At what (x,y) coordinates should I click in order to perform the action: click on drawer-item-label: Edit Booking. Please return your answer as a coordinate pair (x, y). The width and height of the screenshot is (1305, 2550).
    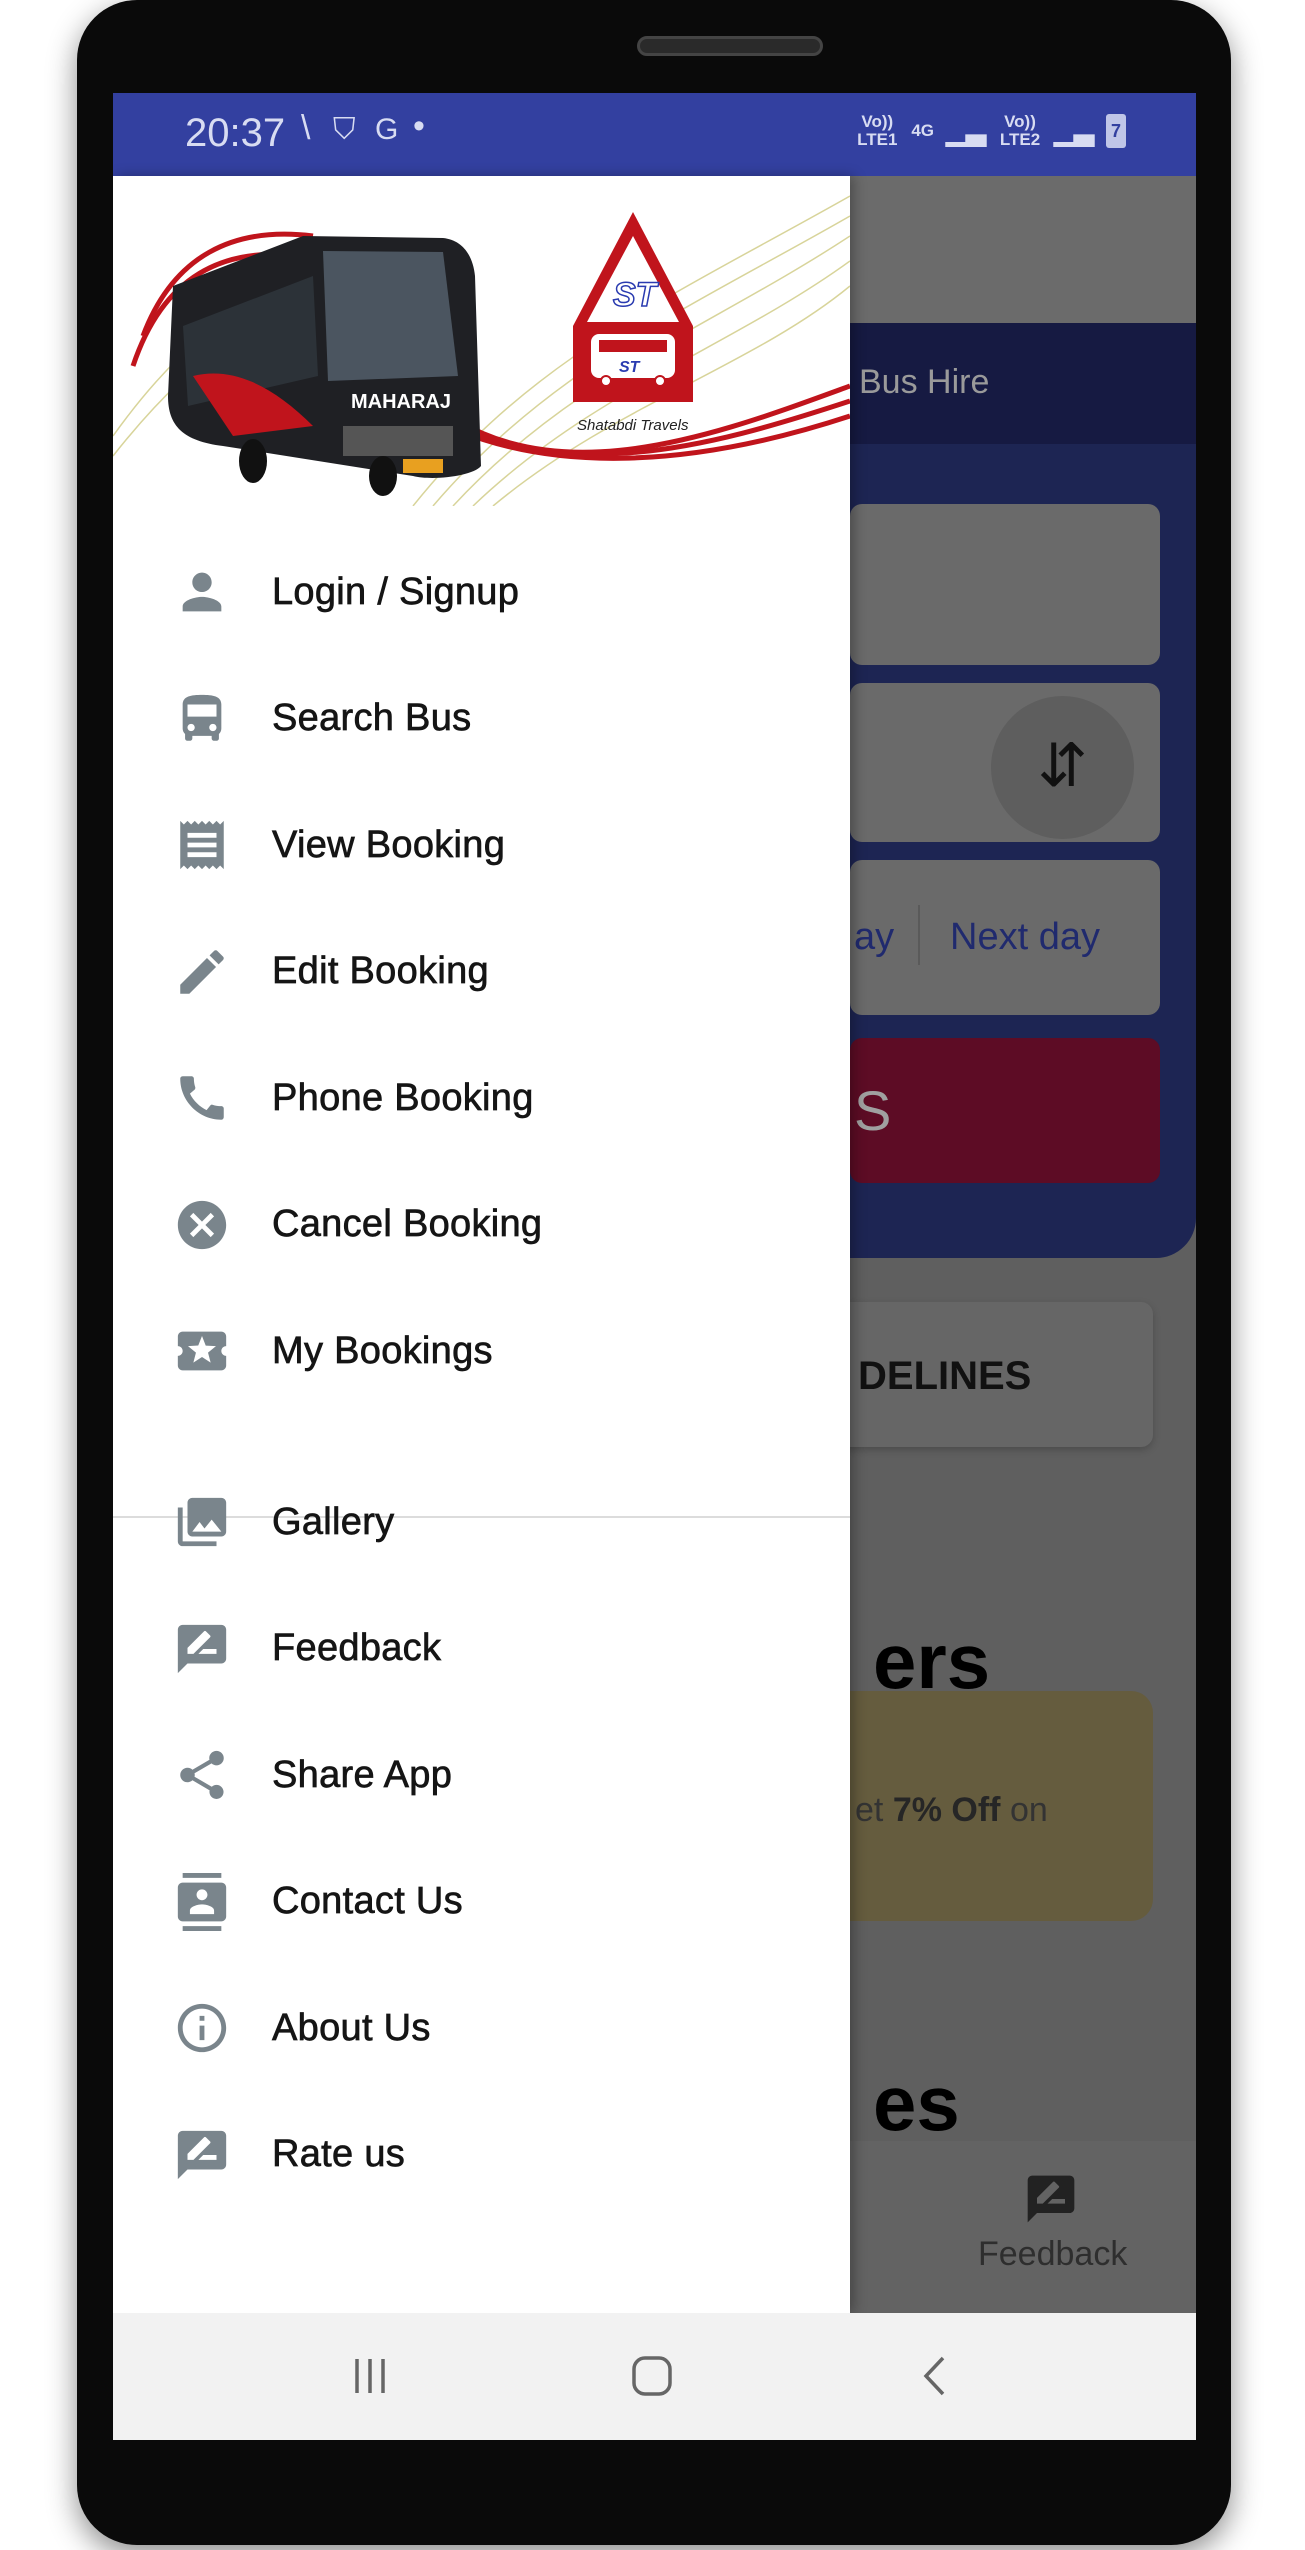
    Looking at the image, I should click on (380, 971).